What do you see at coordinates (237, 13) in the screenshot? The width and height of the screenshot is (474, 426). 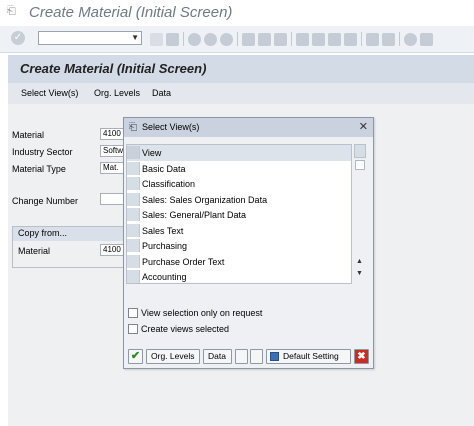 I see `window-title-bar: ⎗ Create Material (Initial Screen)` at bounding box center [237, 13].